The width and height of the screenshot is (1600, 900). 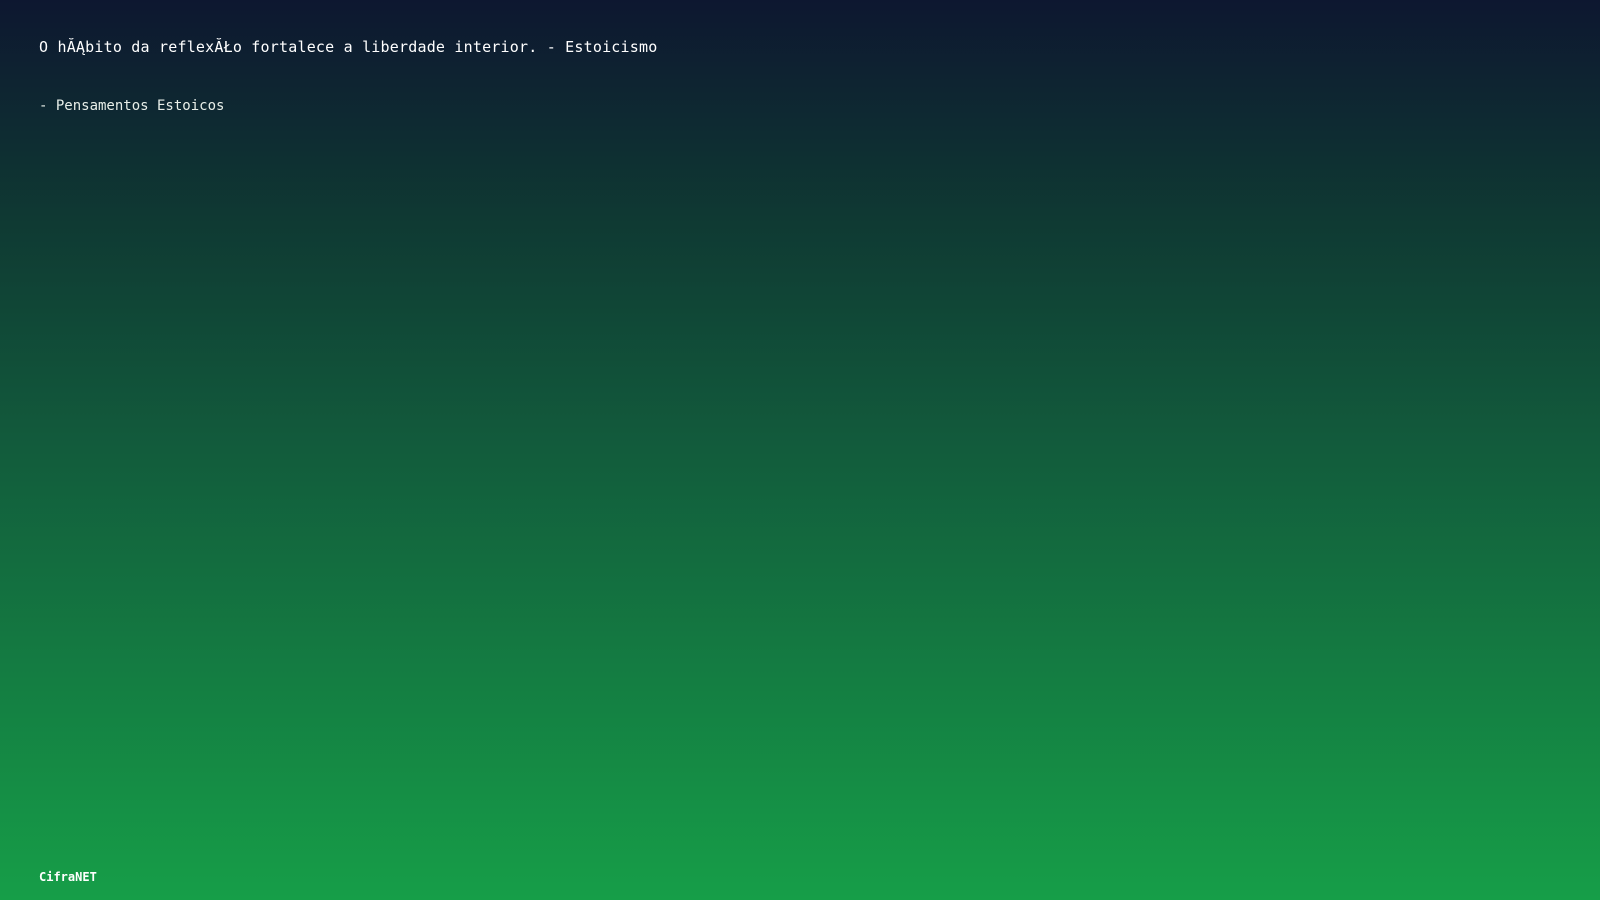 I want to click on brand-label: CifraNET, so click(x=68, y=877).